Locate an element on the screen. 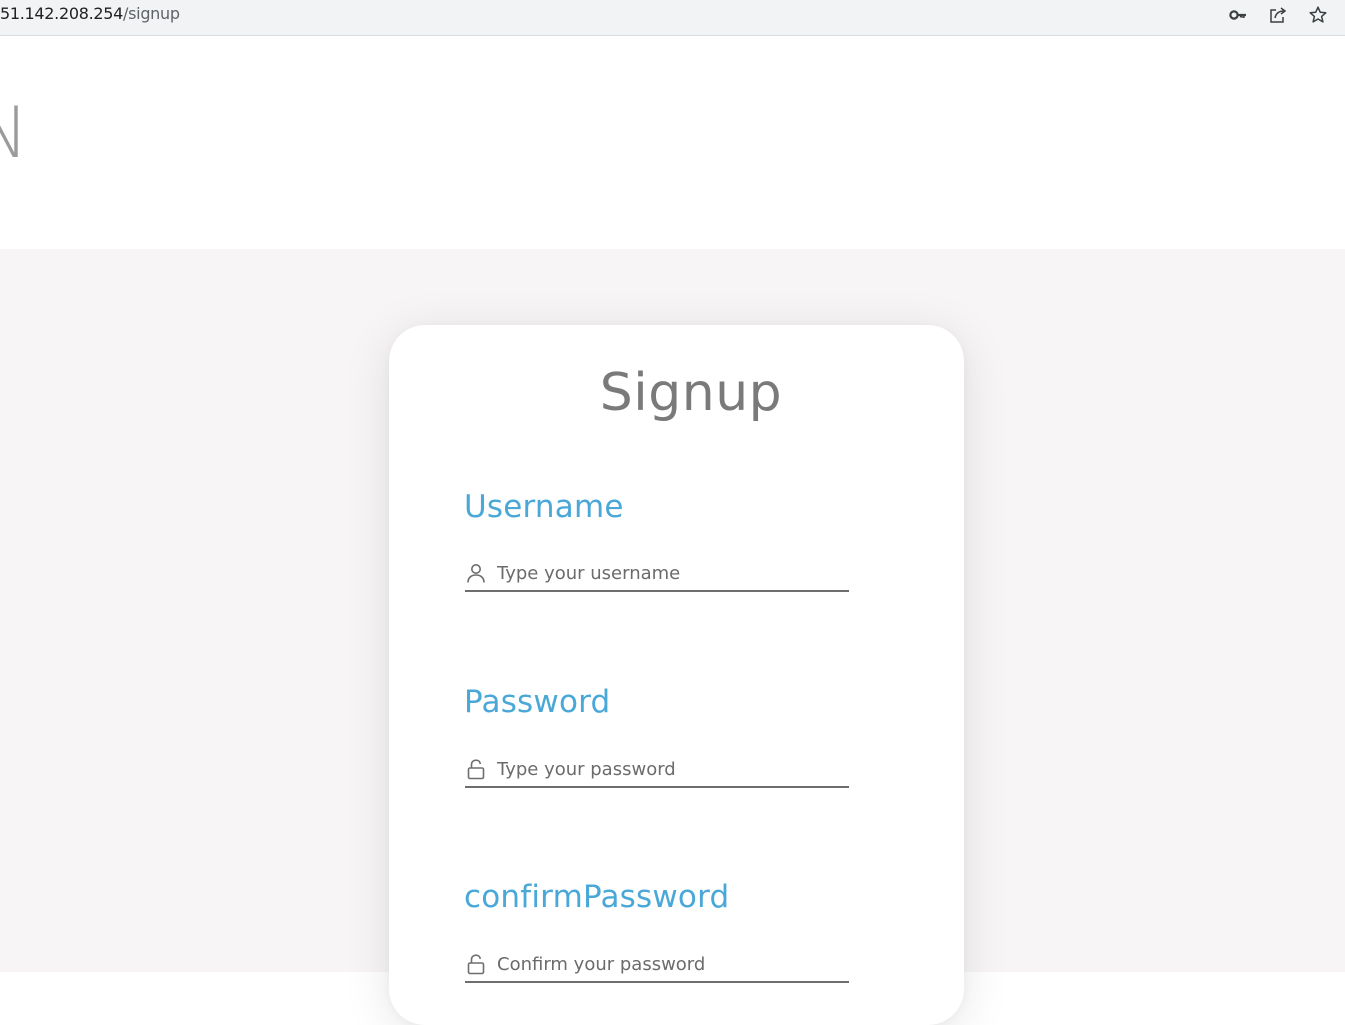 The height and width of the screenshot is (1025, 1345). url-field: 51.142.208.254/signup is located at coordinates (90, 14).